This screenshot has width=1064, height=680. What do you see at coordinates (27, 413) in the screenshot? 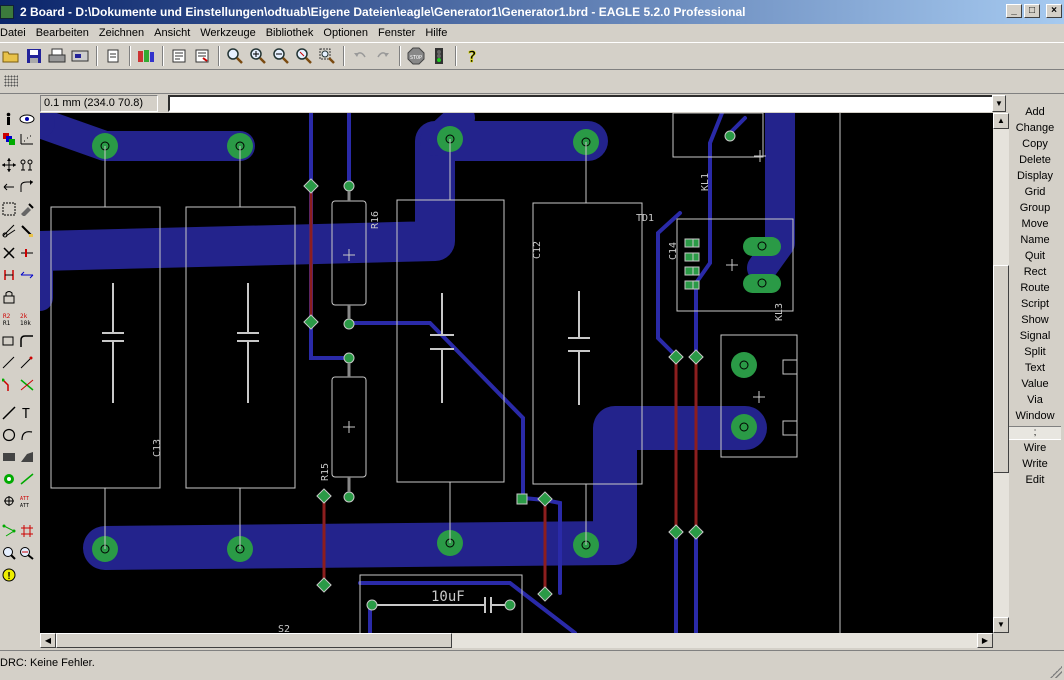
I see `text-tool-icon: T` at bounding box center [27, 413].